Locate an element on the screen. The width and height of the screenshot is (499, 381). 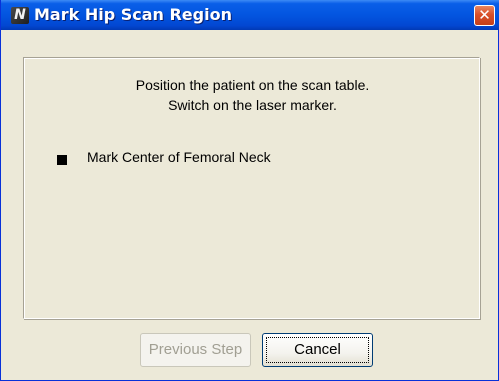
close-icon: ✕ is located at coordinates (484, 15).